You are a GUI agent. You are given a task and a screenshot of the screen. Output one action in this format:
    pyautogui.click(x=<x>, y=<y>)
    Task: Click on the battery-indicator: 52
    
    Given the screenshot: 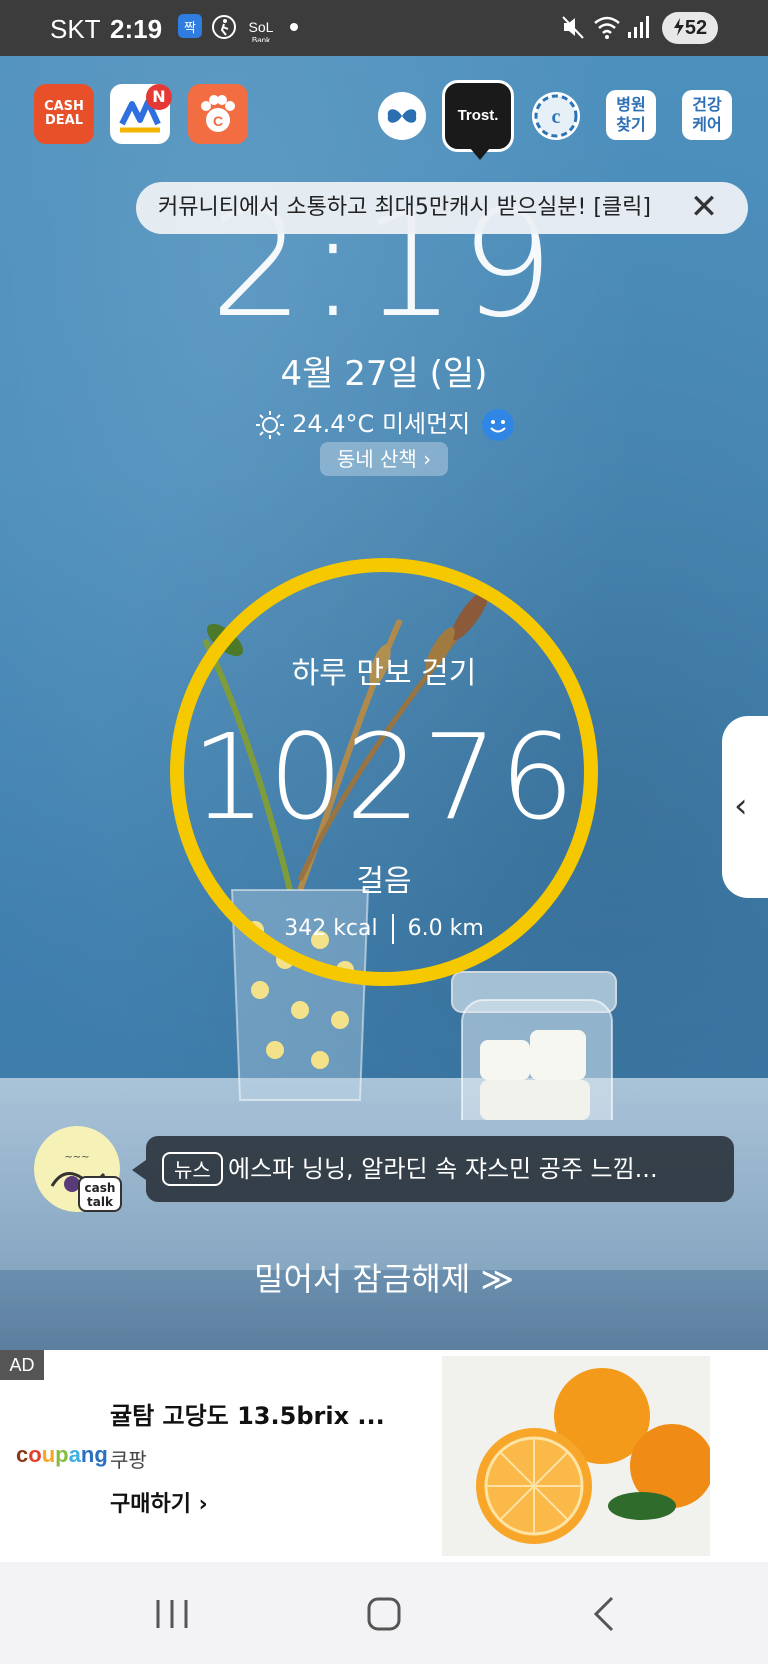 What is the action you would take?
    pyautogui.click(x=690, y=28)
    